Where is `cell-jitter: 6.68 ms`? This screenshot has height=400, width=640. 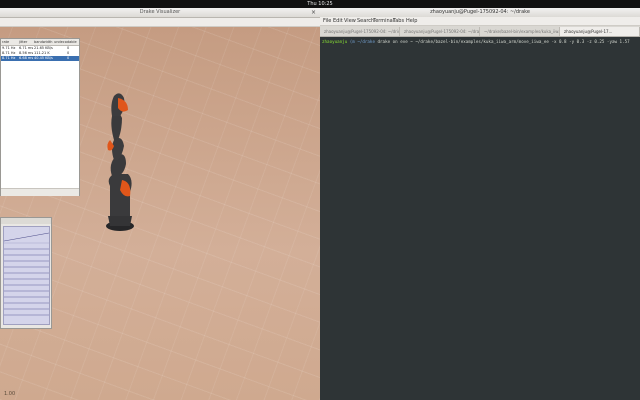
cell-jitter: 6.68 ms is located at coordinates (26, 58).